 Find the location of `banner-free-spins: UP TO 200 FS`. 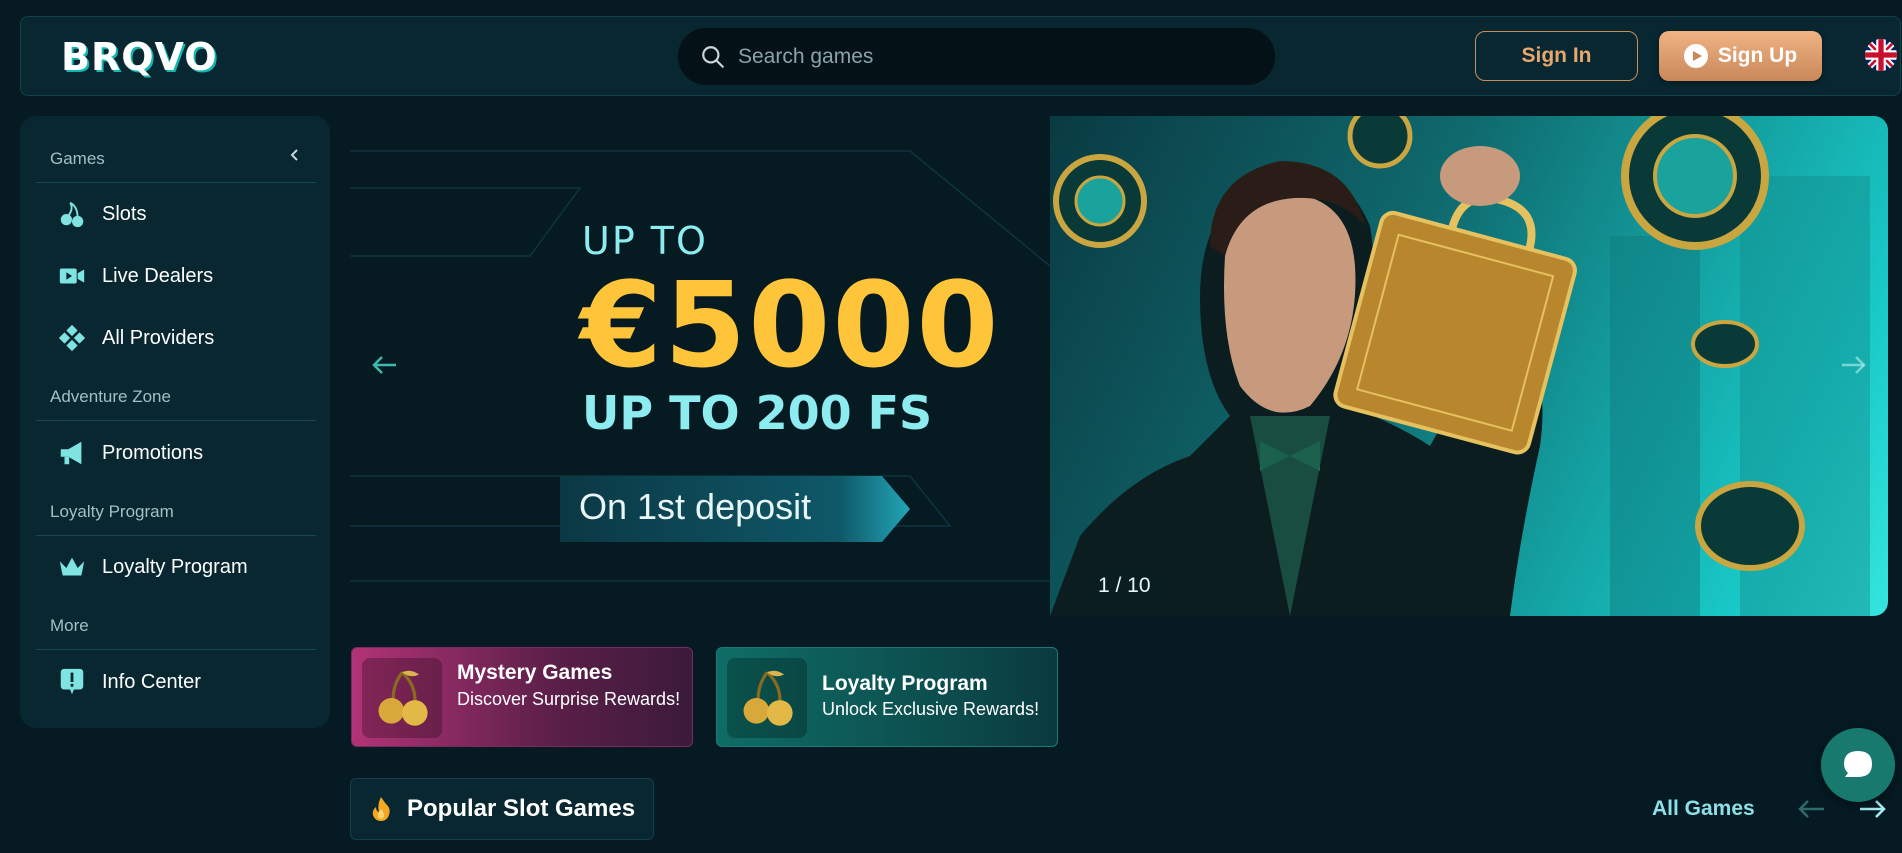

banner-free-spins: UP TO 200 FS is located at coordinates (757, 413).